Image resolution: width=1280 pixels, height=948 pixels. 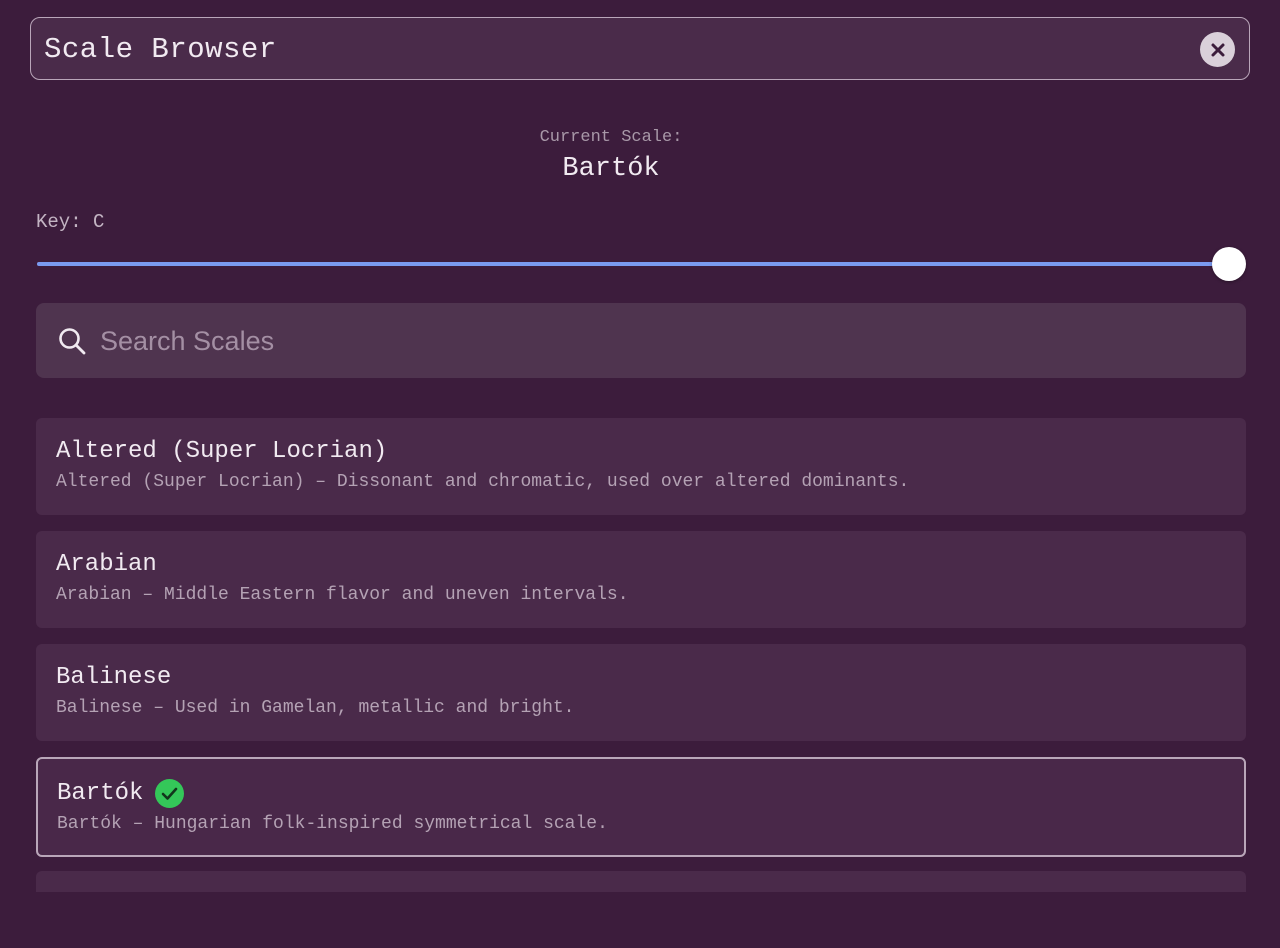 I want to click on scale-name: Arabian, so click(x=106, y=564).